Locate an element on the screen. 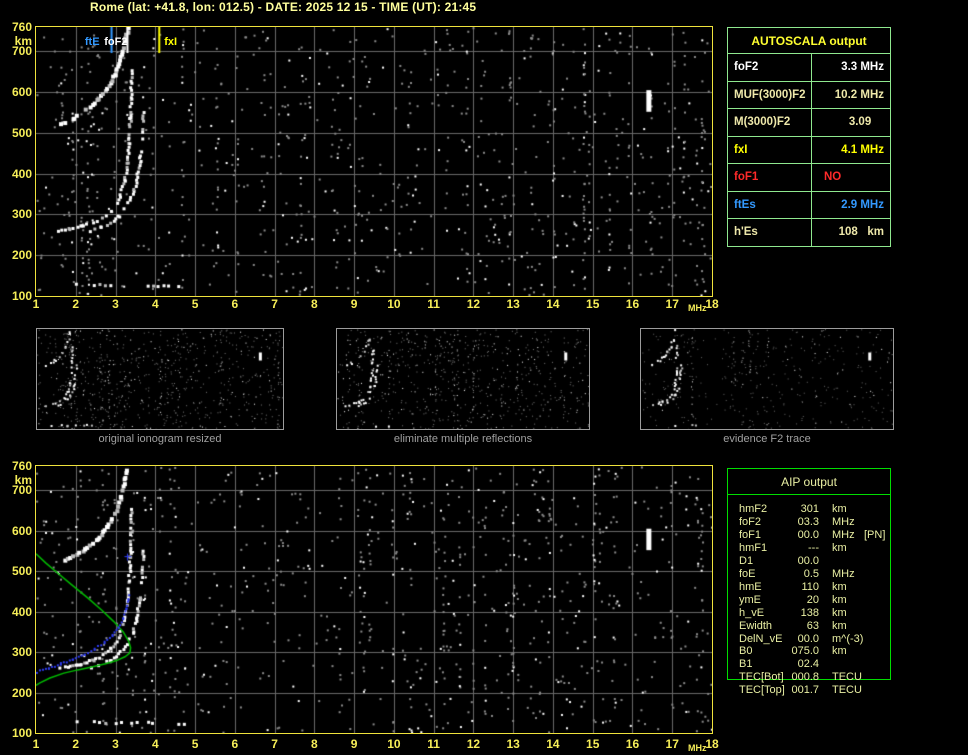  autoscala-table-row: h'Es 108 km is located at coordinates (809, 232).